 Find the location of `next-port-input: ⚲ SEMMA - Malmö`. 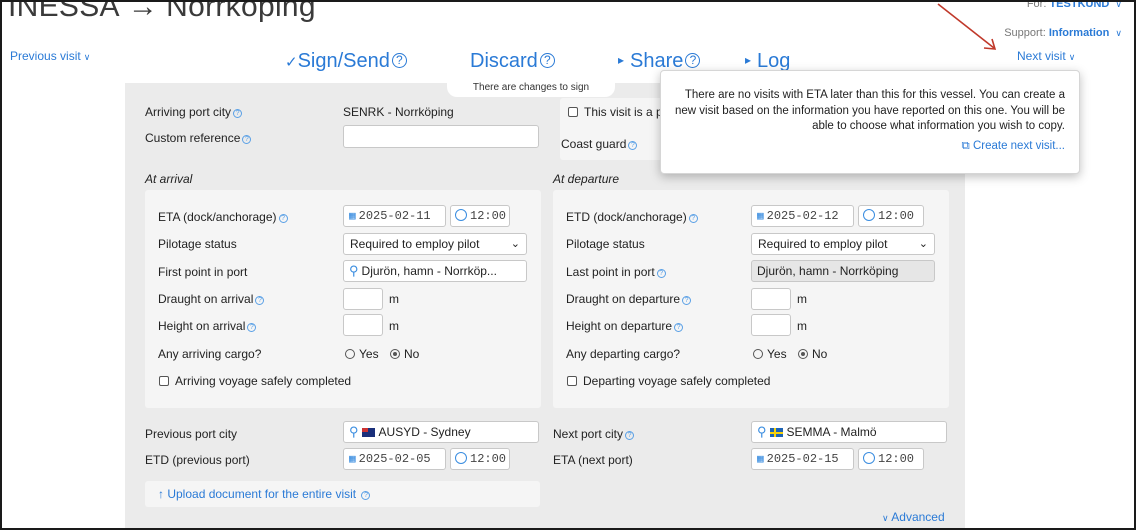

next-port-input: ⚲ SEMMA - Malmö is located at coordinates (849, 432).